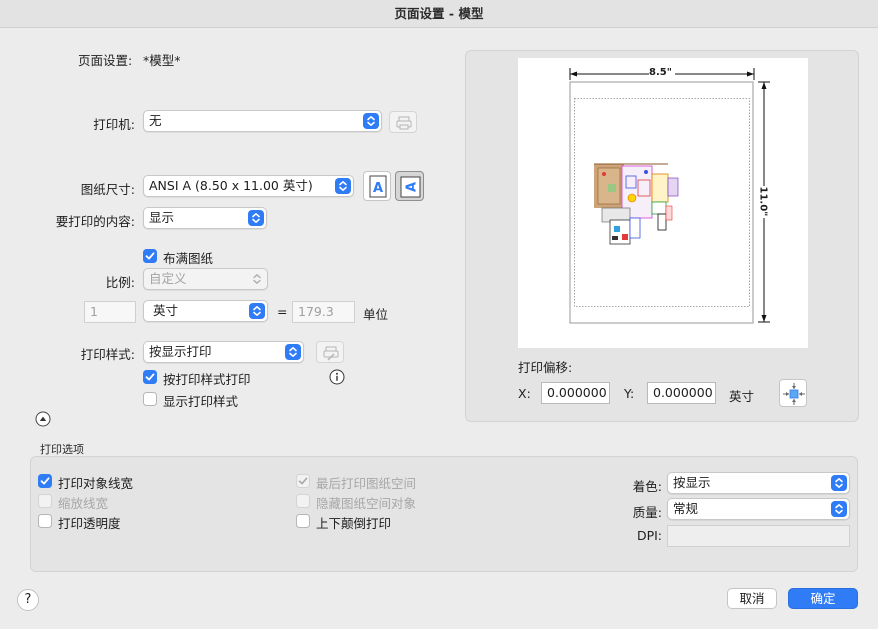 Image resolution: width=878 pixels, height=629 pixels. What do you see at coordinates (823, 598) in the screenshot?
I see `ok-button: 确定` at bounding box center [823, 598].